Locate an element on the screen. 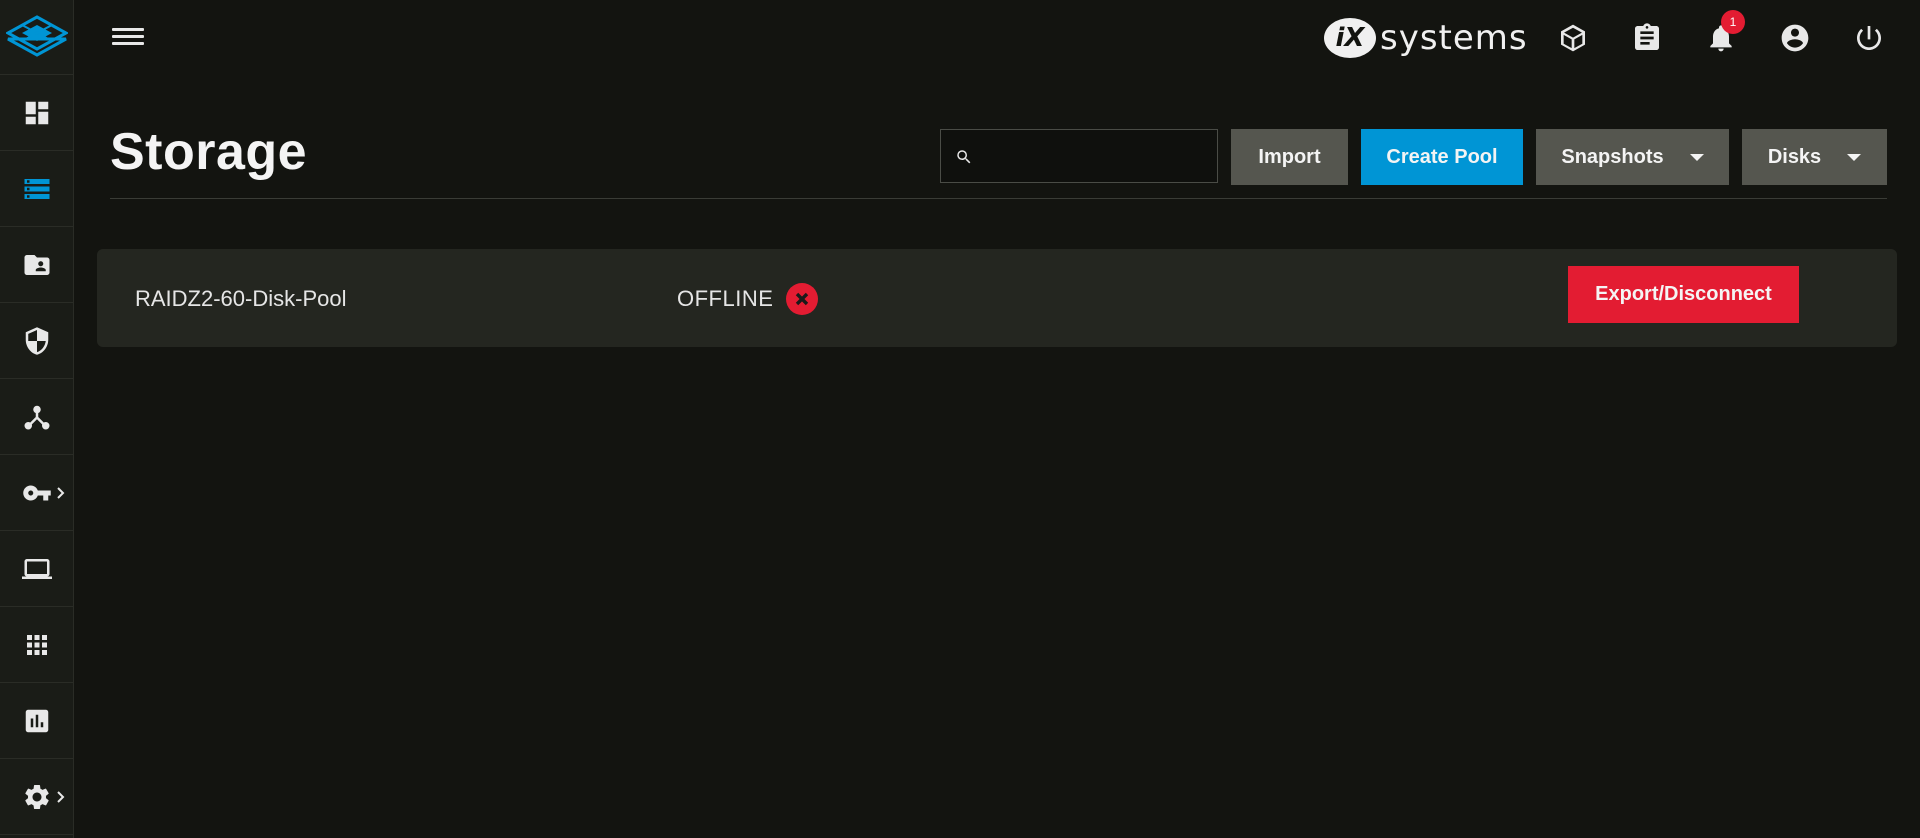  power-button is located at coordinates (1869, 38).